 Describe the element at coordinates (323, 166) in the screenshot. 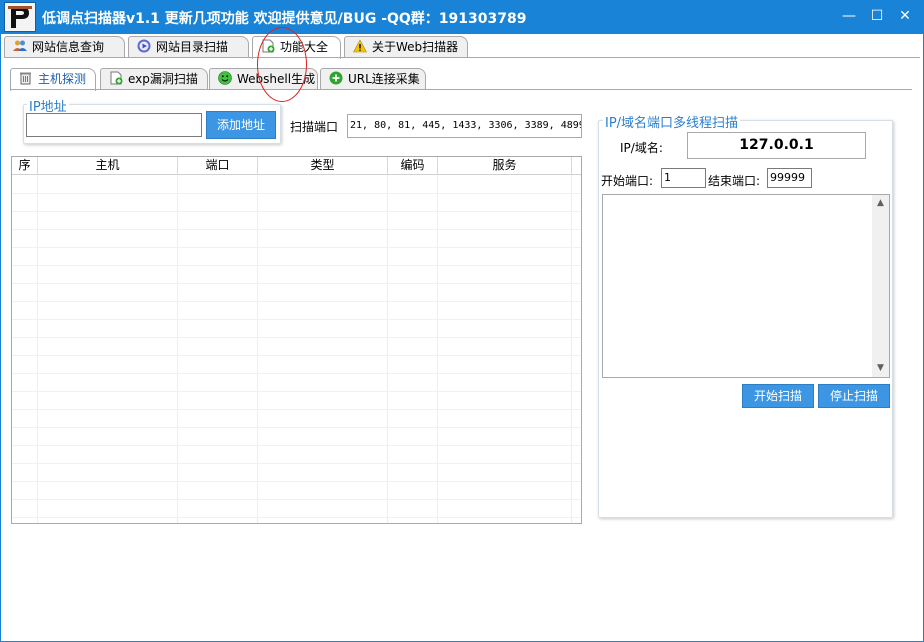

I see `column-header-type: 类型` at that location.